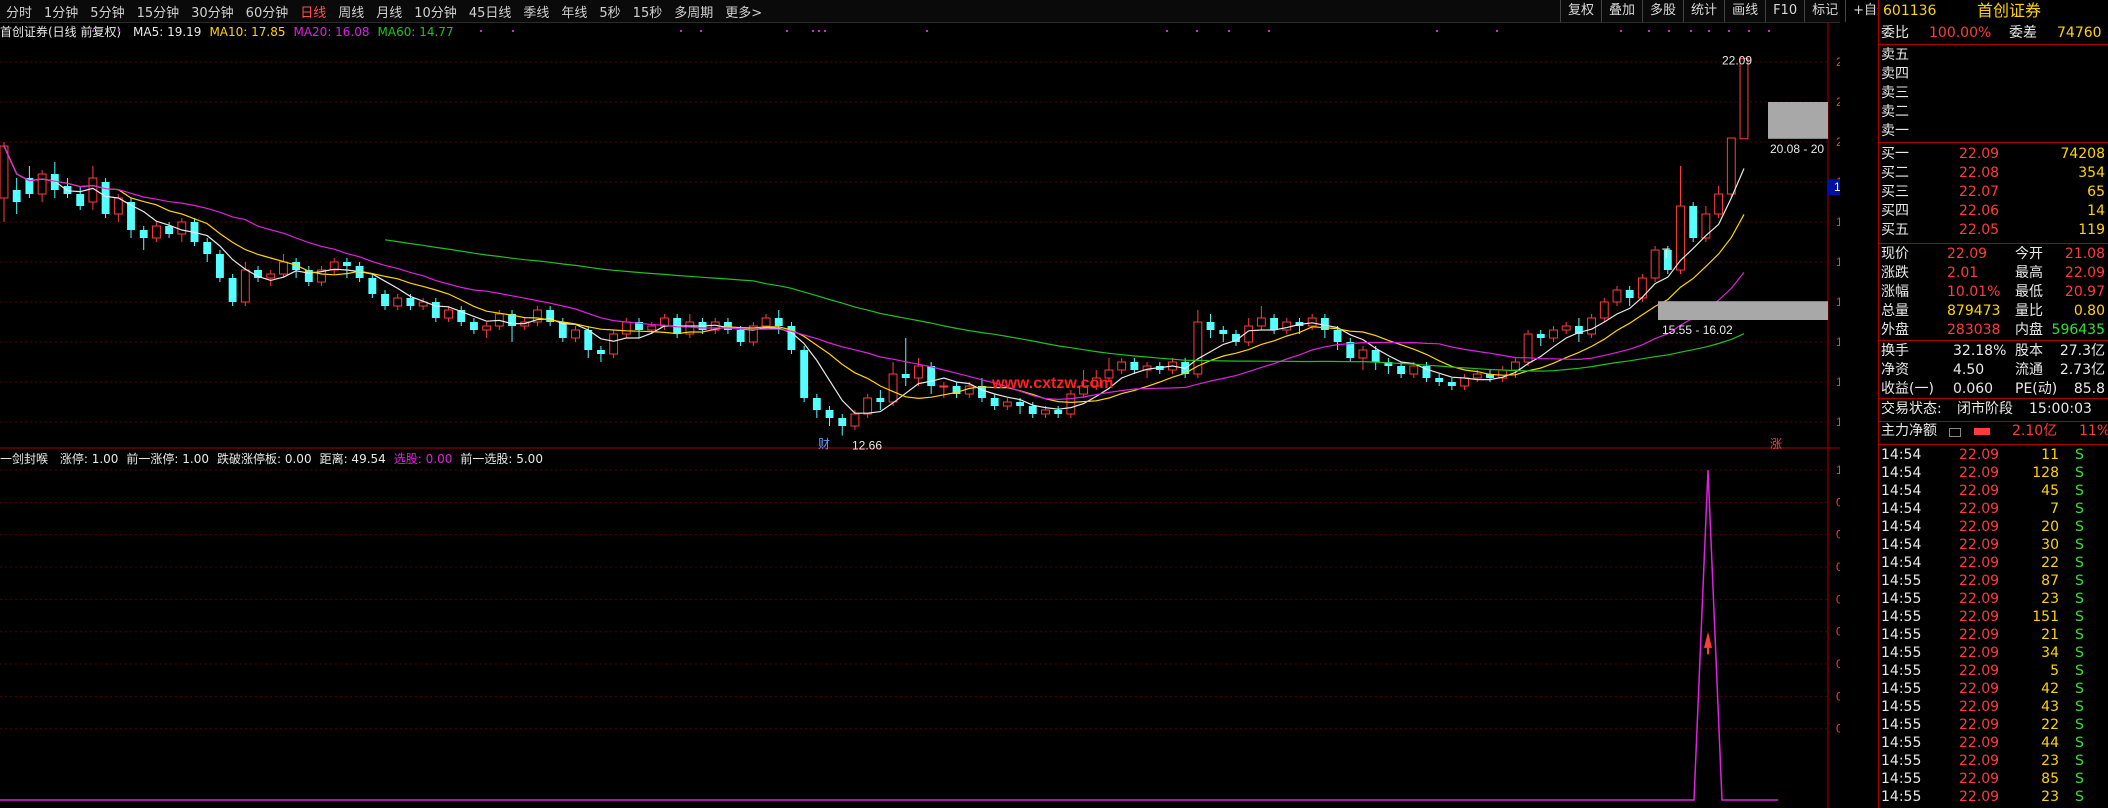  Describe the element at coordinates (1744, 11) in the screenshot. I see `toolbar-button: 画线` at that location.